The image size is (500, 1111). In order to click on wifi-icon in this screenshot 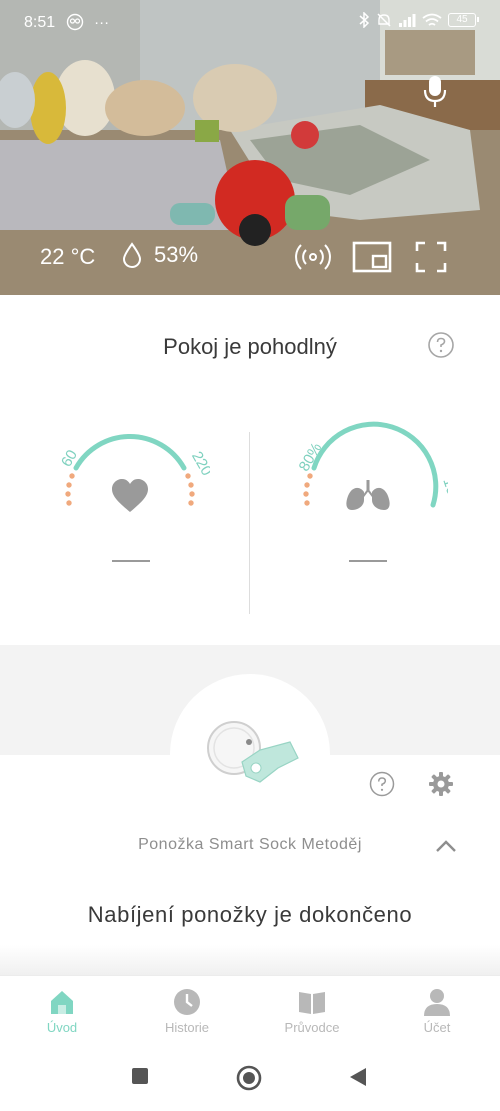, I will do `click(432, 19)`.